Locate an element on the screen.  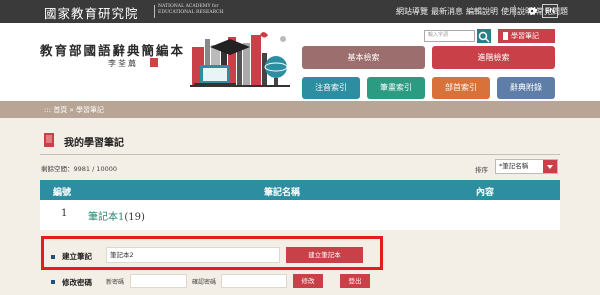
new-password-label: 新密碼 is located at coordinates (115, 282).